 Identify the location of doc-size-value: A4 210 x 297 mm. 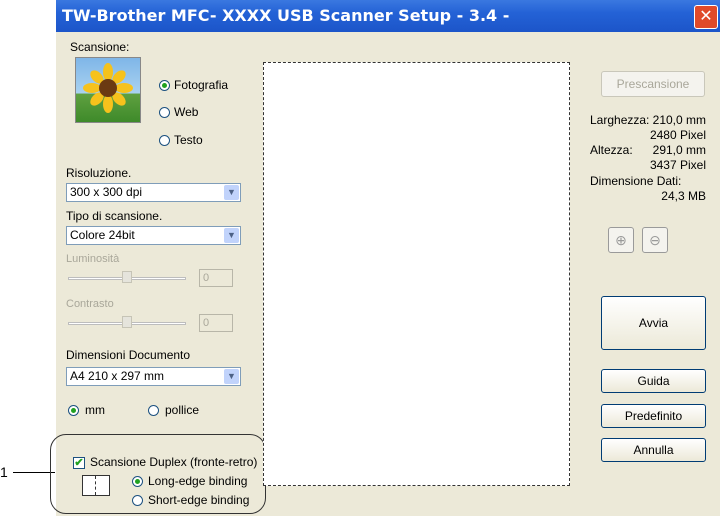
(117, 376).